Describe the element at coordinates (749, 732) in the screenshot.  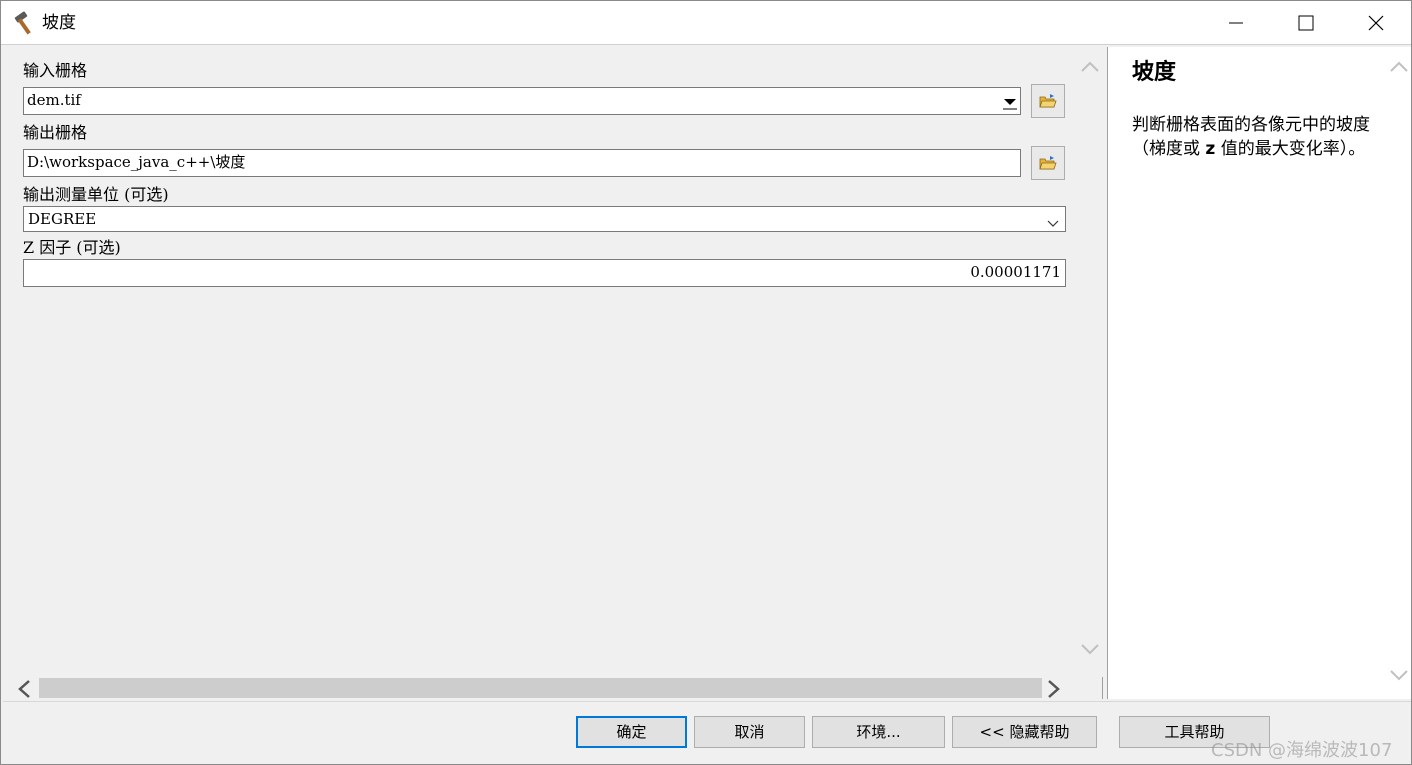
I see `cancel-button: 取消` at that location.